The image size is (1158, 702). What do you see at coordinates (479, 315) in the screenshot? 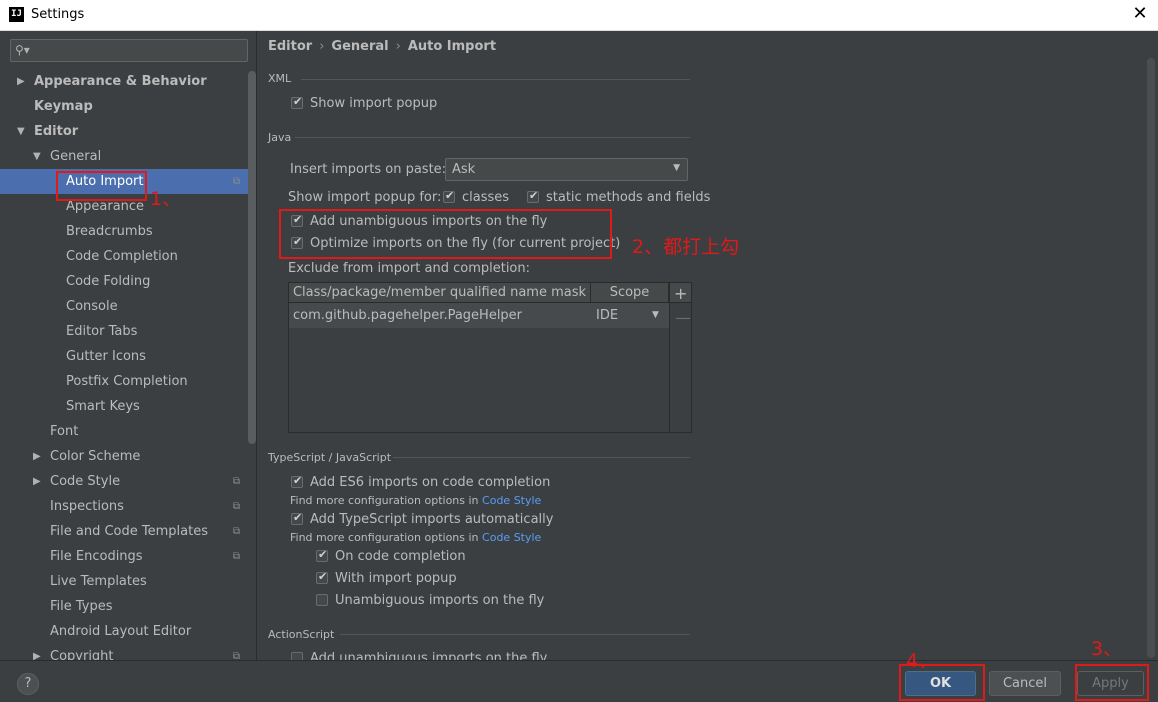
I see `table-row: com.github.pagehelper.PageHelper IDE ▼` at bounding box center [479, 315].